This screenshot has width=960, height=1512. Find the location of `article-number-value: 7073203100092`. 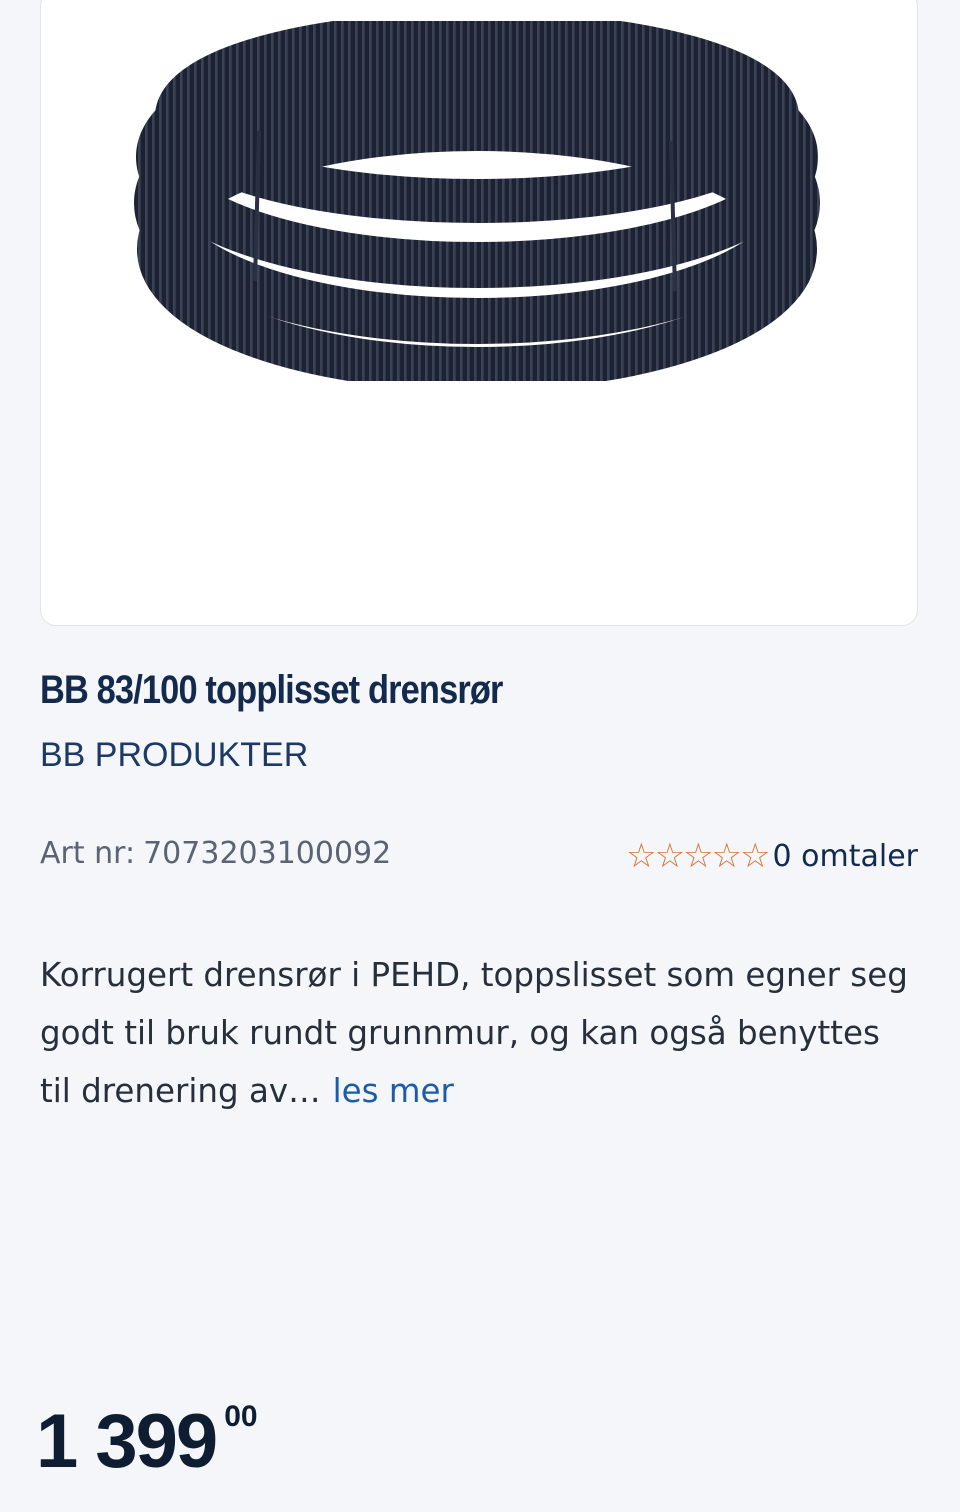

article-number-value: 7073203100092 is located at coordinates (267, 853).